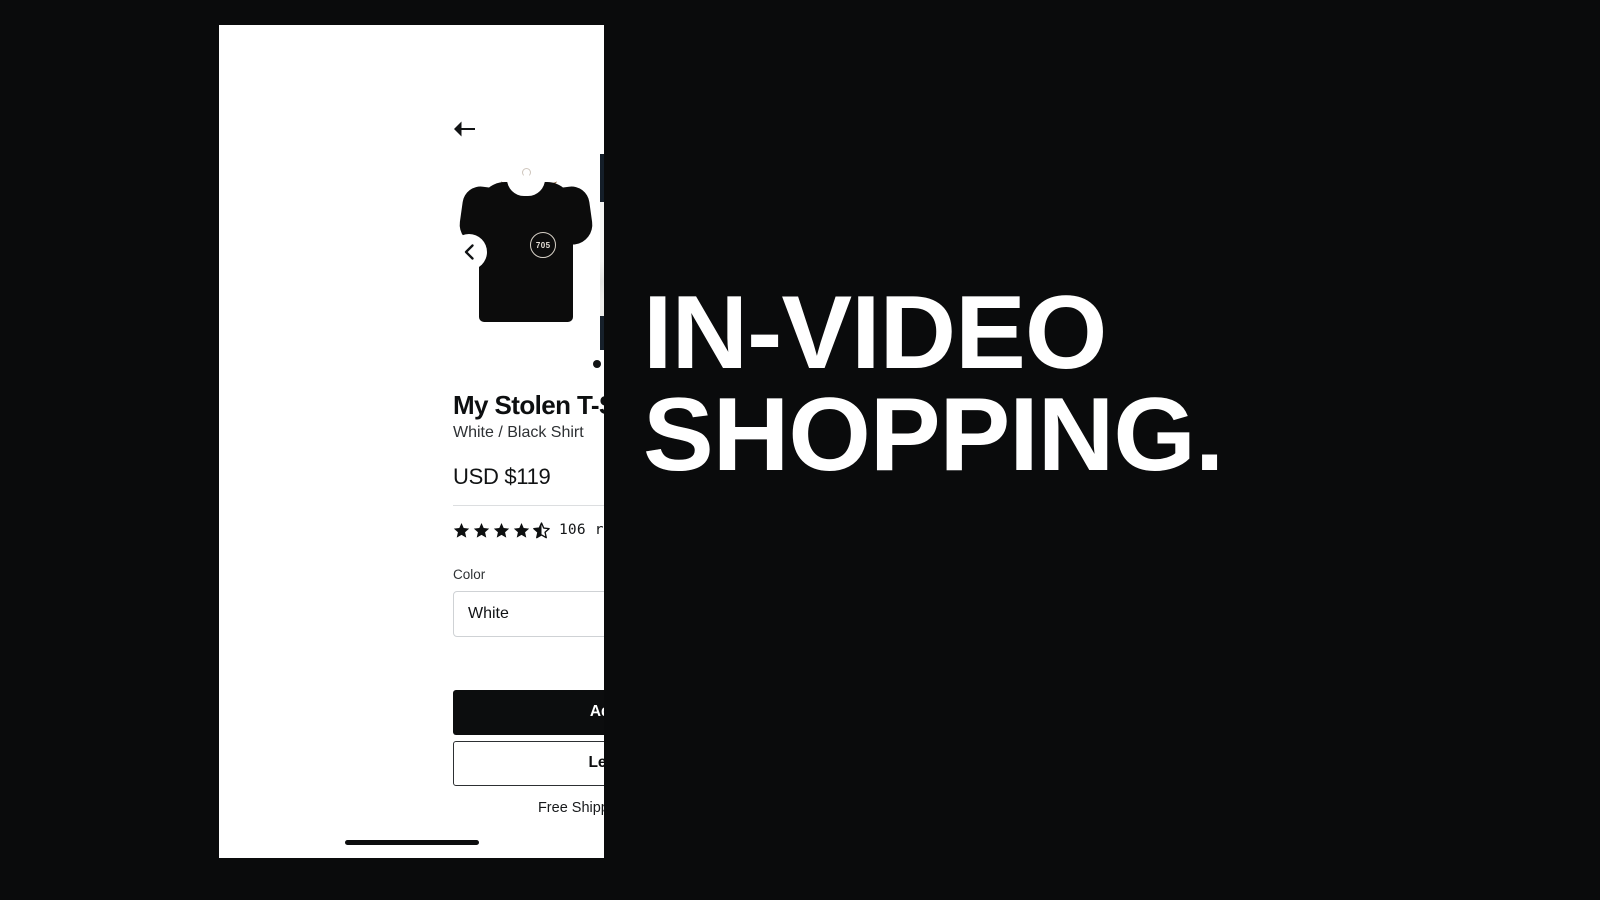 Image resolution: width=1600 pixels, height=900 pixels. I want to click on reviews-count: 106 reviews, so click(581, 530).